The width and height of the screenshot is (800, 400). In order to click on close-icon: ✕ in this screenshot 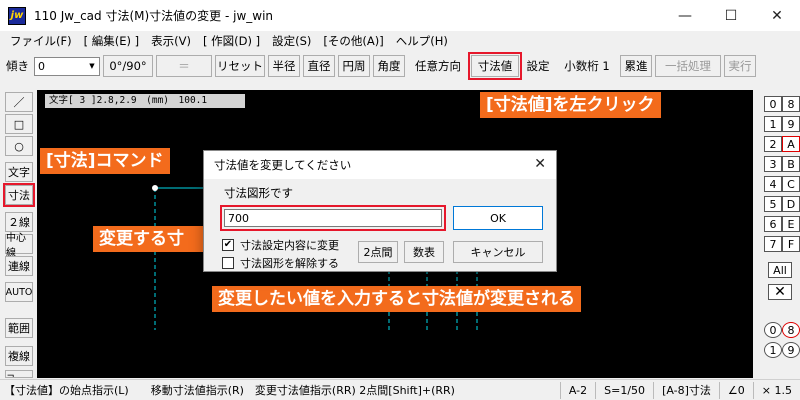, I will do `click(780, 292)`.